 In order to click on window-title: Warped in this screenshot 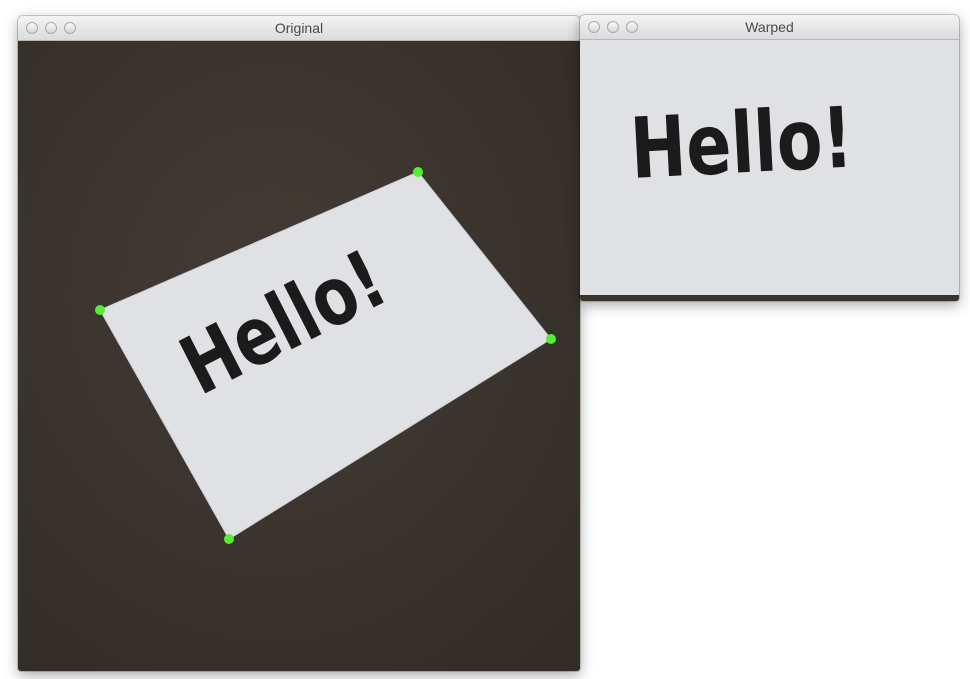, I will do `click(769, 27)`.